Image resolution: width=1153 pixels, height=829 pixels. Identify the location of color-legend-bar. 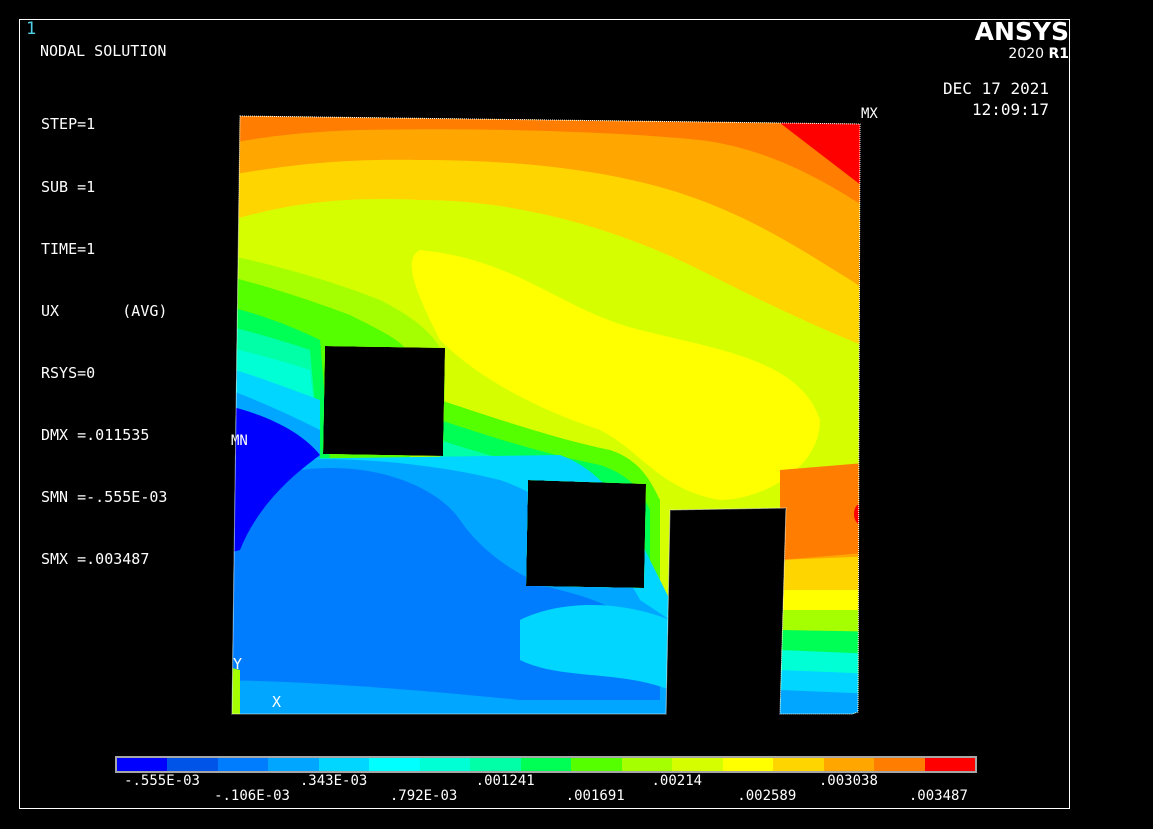
(546, 764).